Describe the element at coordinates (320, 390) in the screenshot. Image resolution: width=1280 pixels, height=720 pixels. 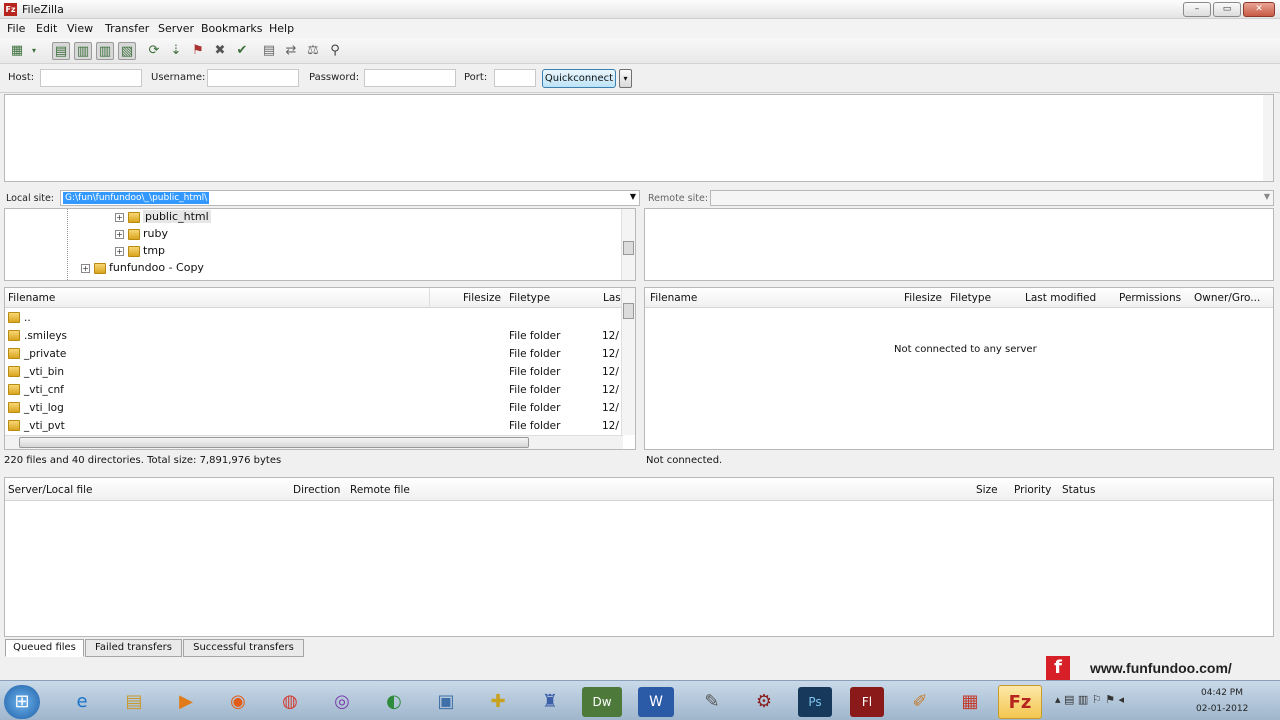
I see `file-row: _vti_cnf File folder 12/` at that location.